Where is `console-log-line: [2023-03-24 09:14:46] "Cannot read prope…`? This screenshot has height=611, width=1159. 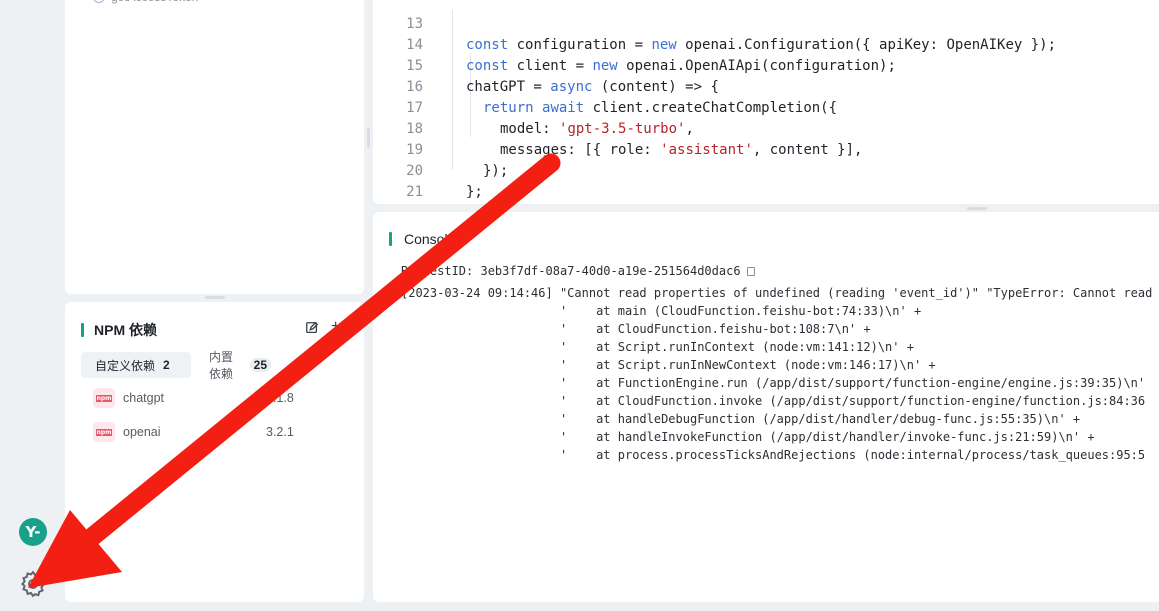 console-log-line: [2023-03-24 09:14:46] "Cannot read prope… is located at coordinates (780, 293).